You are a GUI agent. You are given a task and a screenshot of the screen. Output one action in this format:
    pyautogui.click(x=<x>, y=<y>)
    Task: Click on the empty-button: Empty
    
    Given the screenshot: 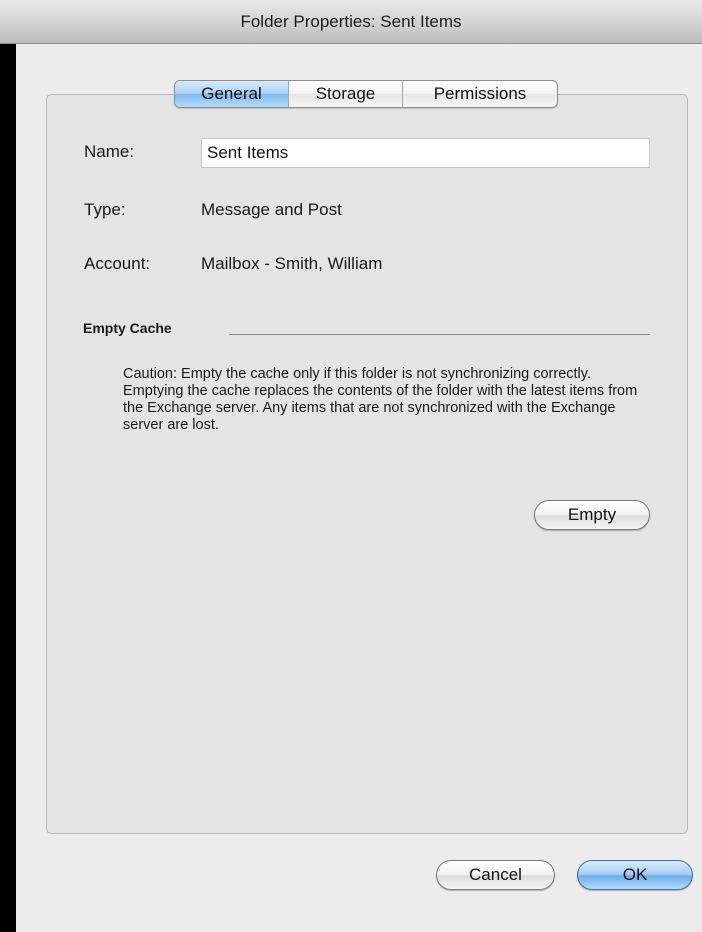 What is the action you would take?
    pyautogui.click(x=592, y=515)
    